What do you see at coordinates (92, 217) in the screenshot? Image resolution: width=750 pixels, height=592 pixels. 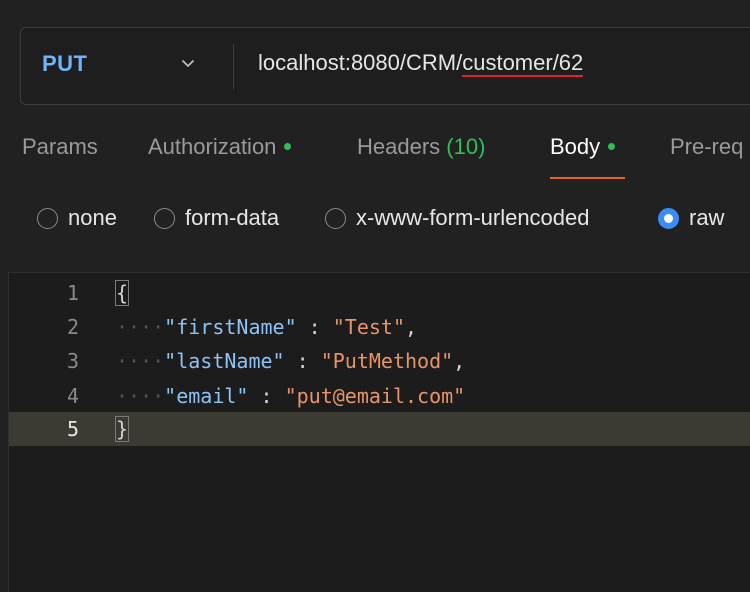 I see `radio-label: none` at bounding box center [92, 217].